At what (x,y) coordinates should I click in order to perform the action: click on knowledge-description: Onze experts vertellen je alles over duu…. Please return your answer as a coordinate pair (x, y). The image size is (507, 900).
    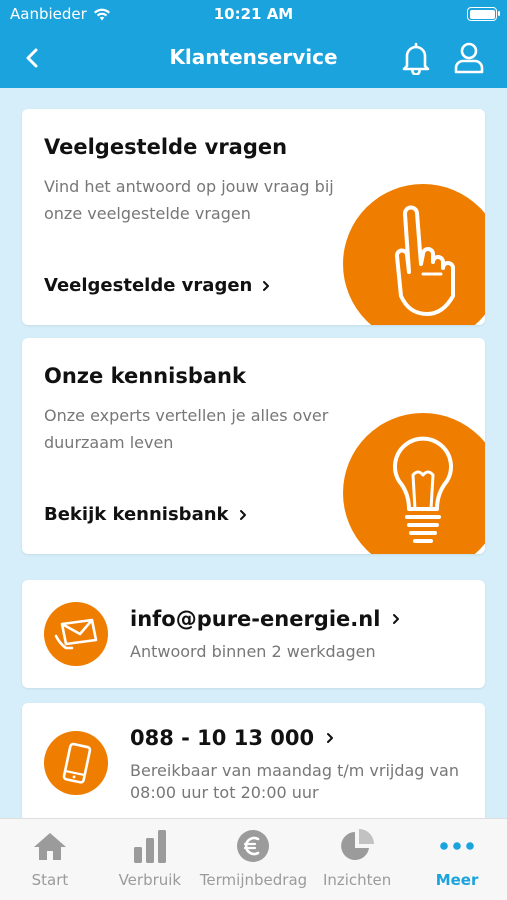
    Looking at the image, I should click on (186, 429).